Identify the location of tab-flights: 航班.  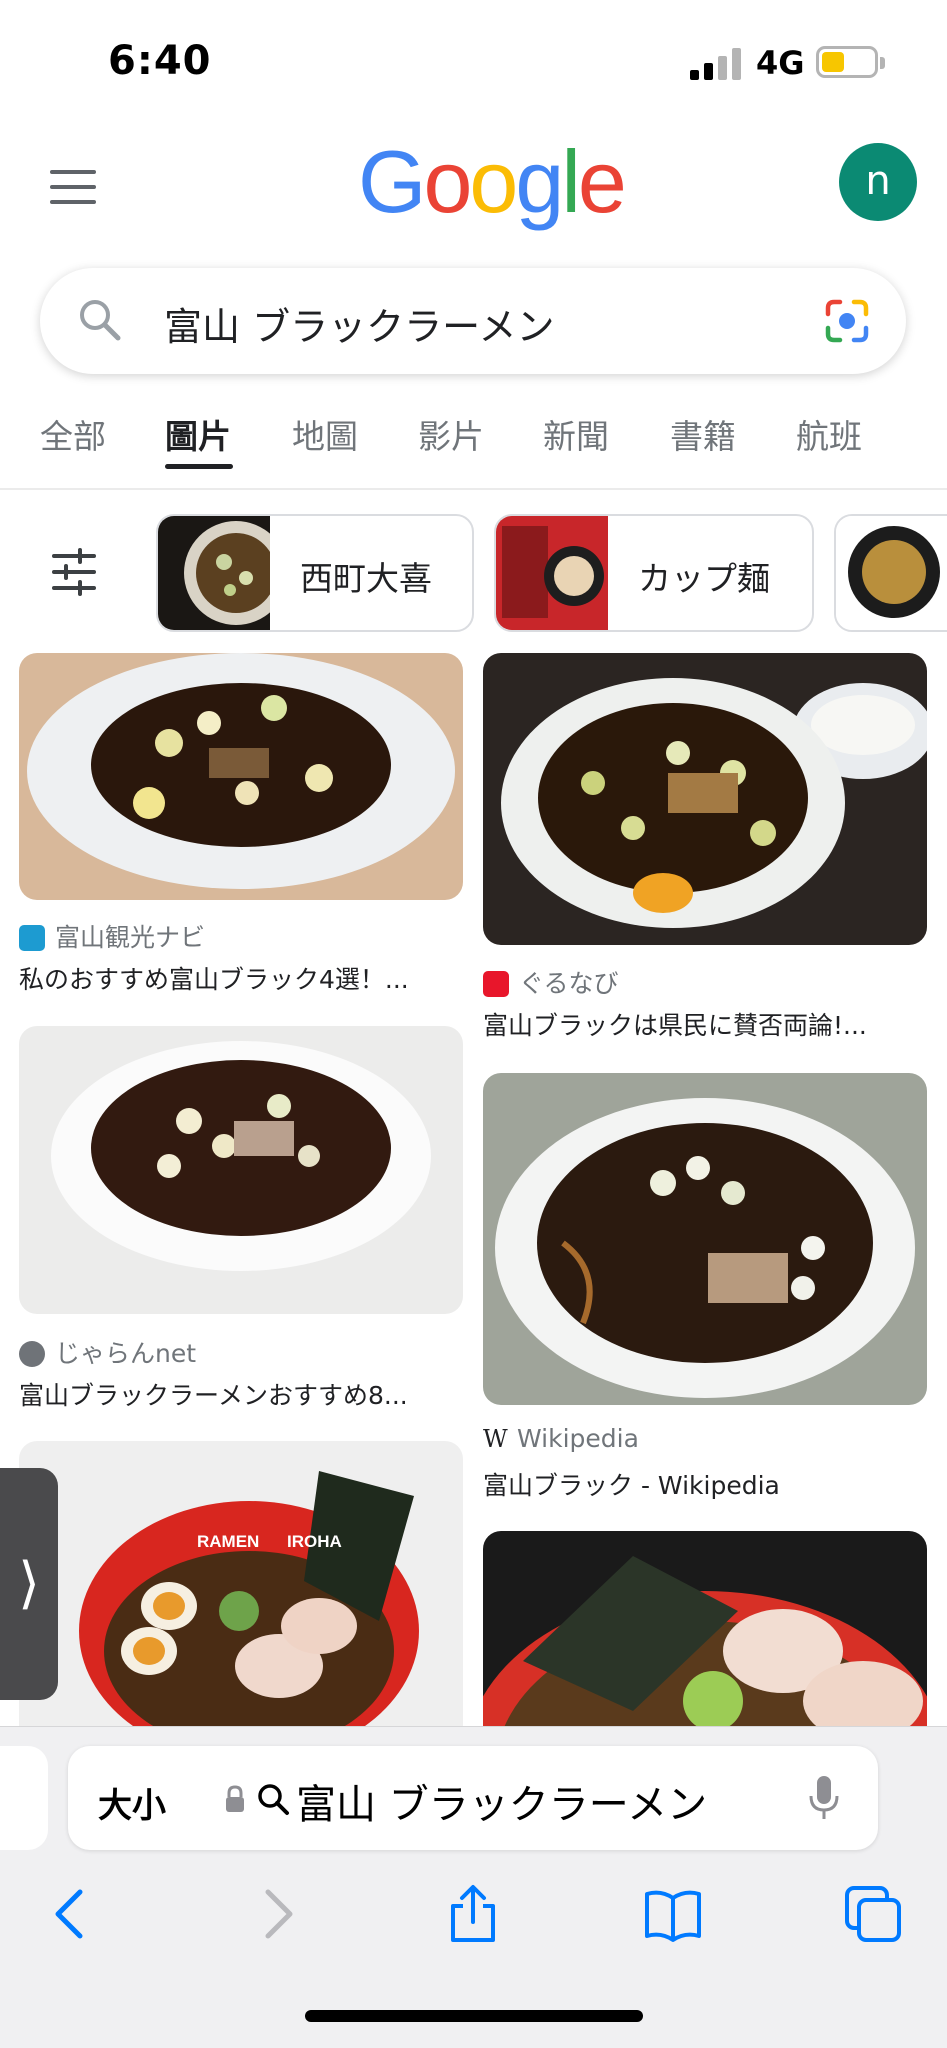
(829, 434).